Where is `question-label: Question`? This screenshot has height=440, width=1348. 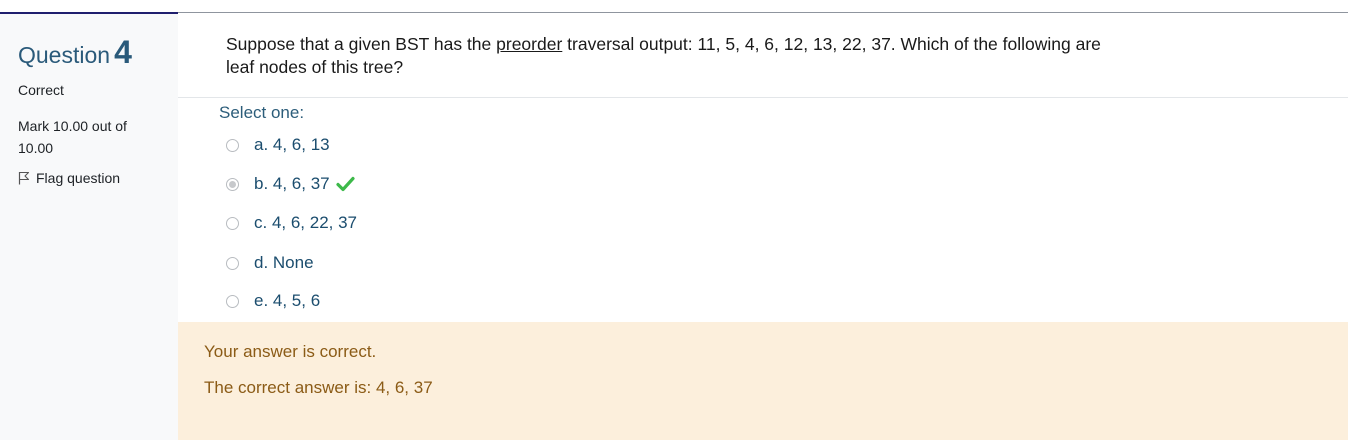
question-label: Question is located at coordinates (64, 55).